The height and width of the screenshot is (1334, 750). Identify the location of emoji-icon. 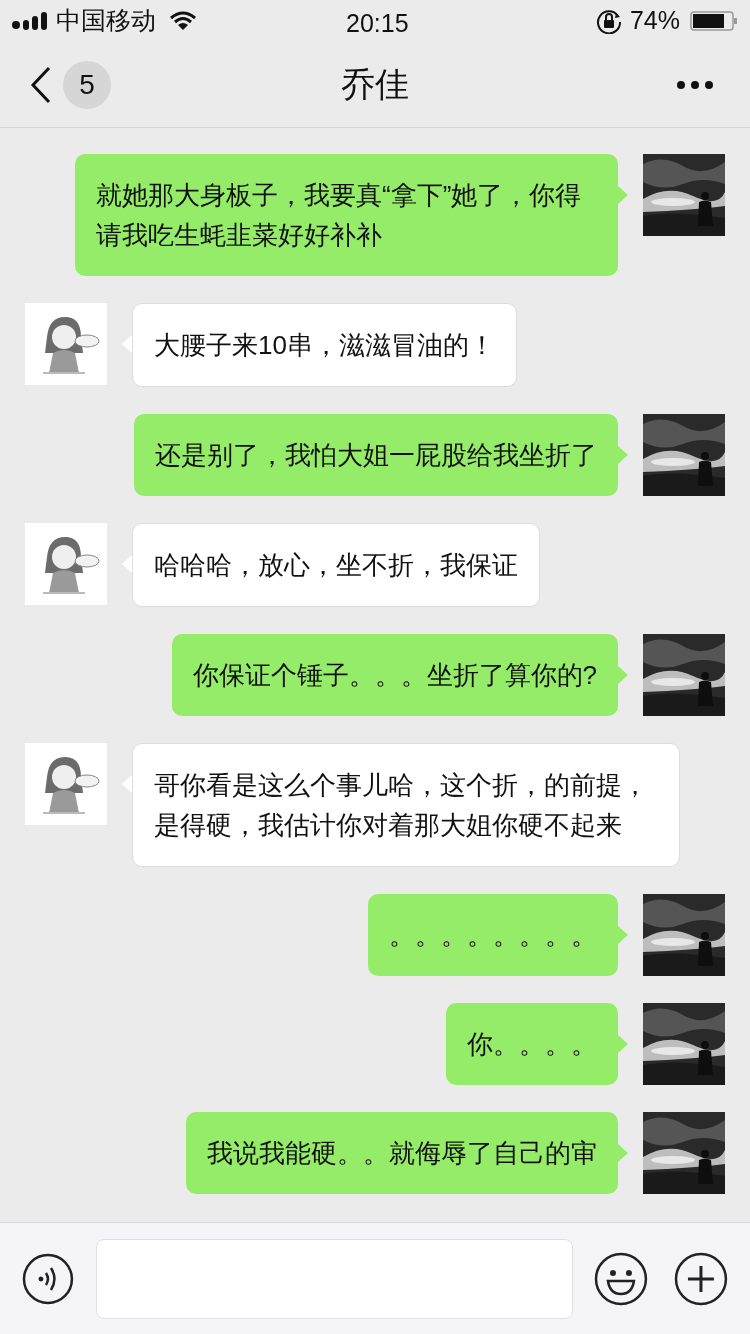
(621, 1278).